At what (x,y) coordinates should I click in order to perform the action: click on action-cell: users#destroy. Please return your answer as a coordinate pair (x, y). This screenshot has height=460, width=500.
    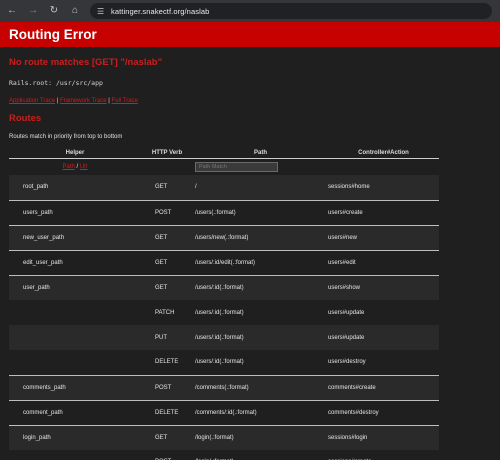
    Looking at the image, I should click on (383, 363).